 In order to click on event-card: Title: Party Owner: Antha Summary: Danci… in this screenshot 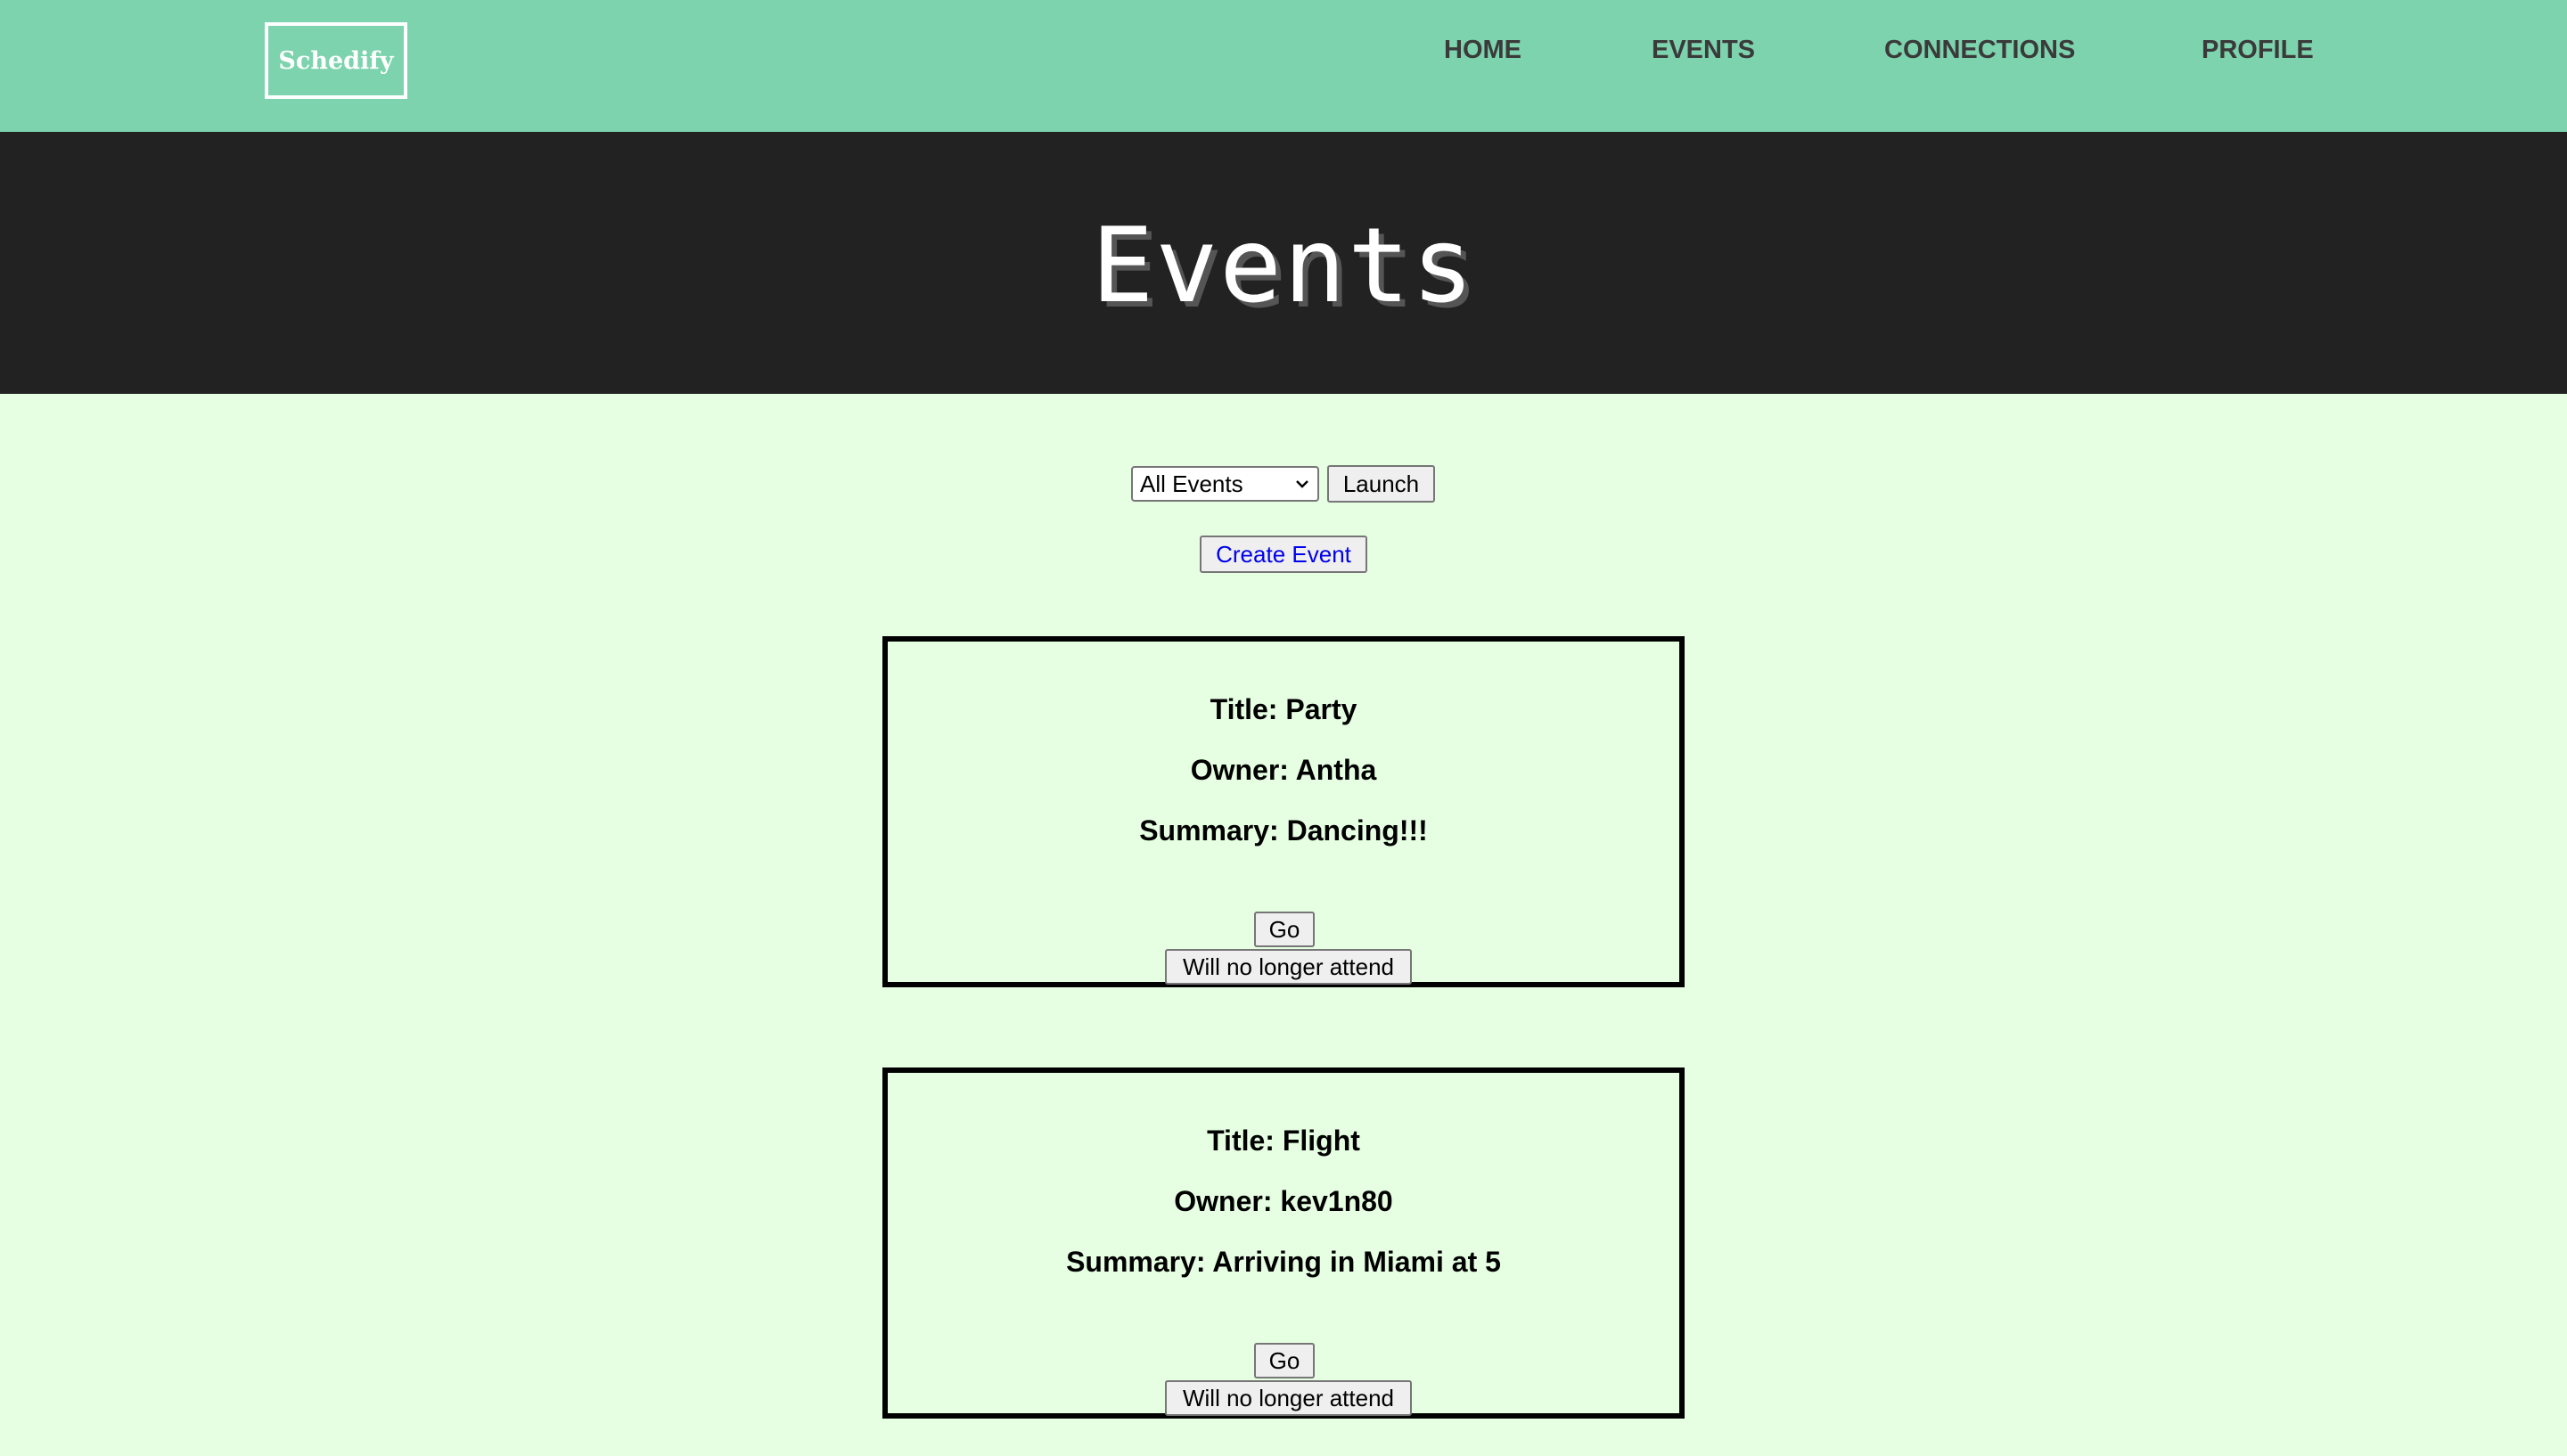, I will do `click(1283, 812)`.